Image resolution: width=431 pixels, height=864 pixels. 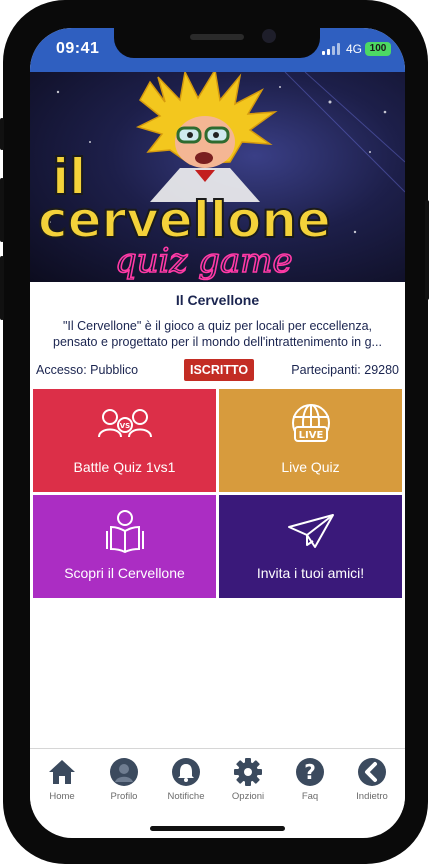 I want to click on speaker, so click(x=217, y=37).